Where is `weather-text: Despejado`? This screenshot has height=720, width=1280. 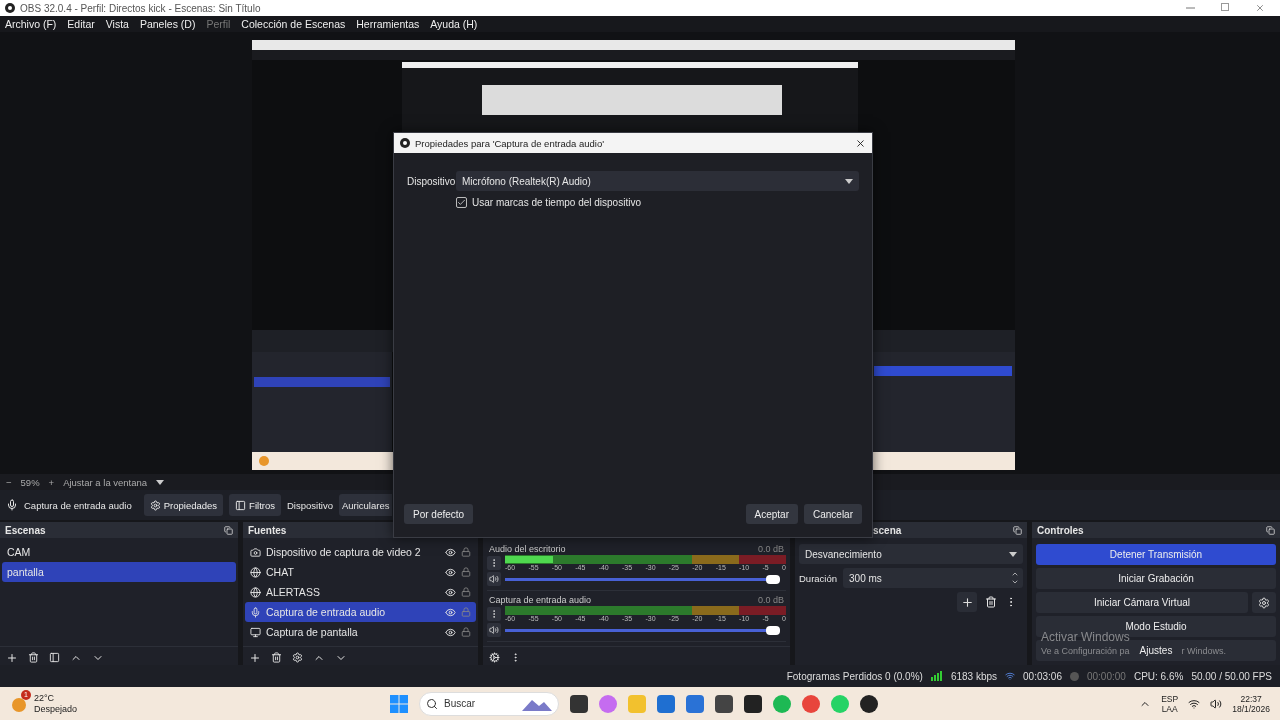
weather-text: Despejado is located at coordinates (56, 709).